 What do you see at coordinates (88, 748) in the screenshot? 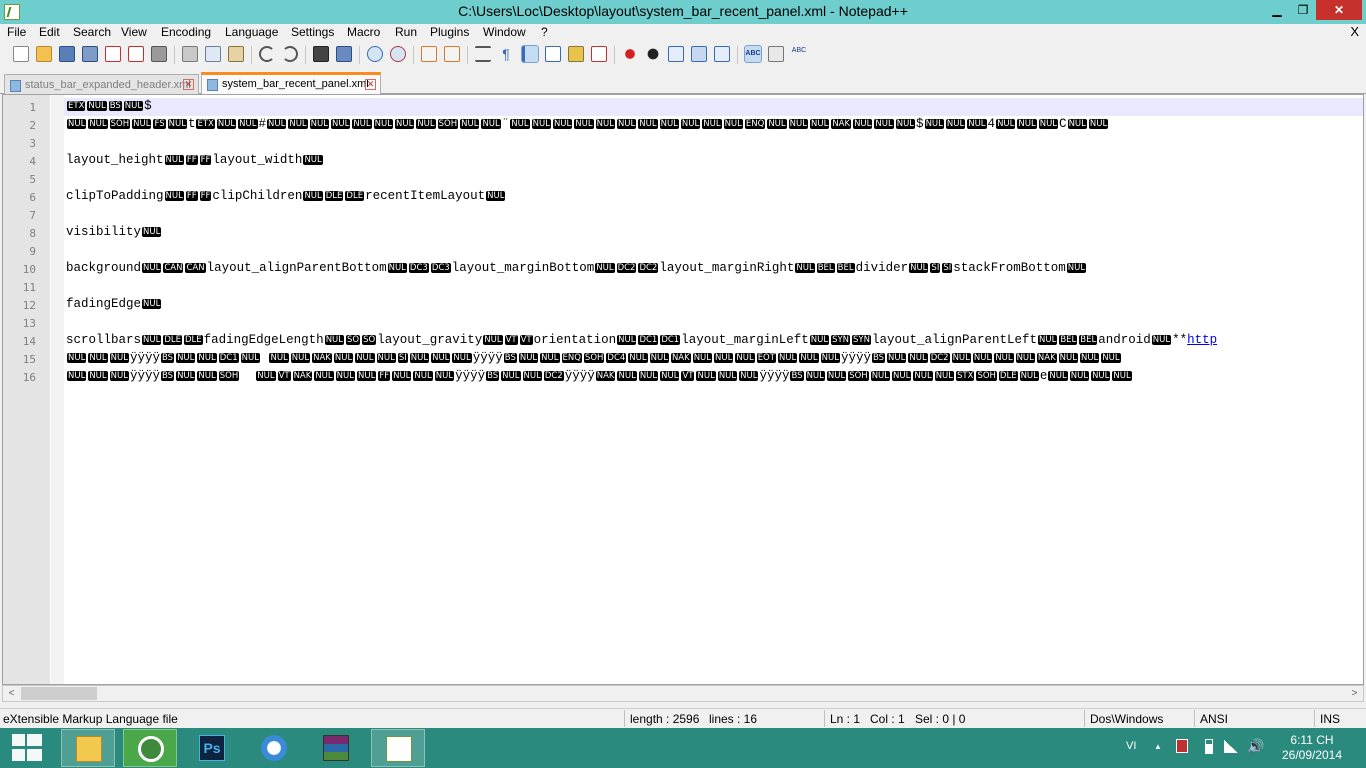
I see `taskbar-file-explorer` at bounding box center [88, 748].